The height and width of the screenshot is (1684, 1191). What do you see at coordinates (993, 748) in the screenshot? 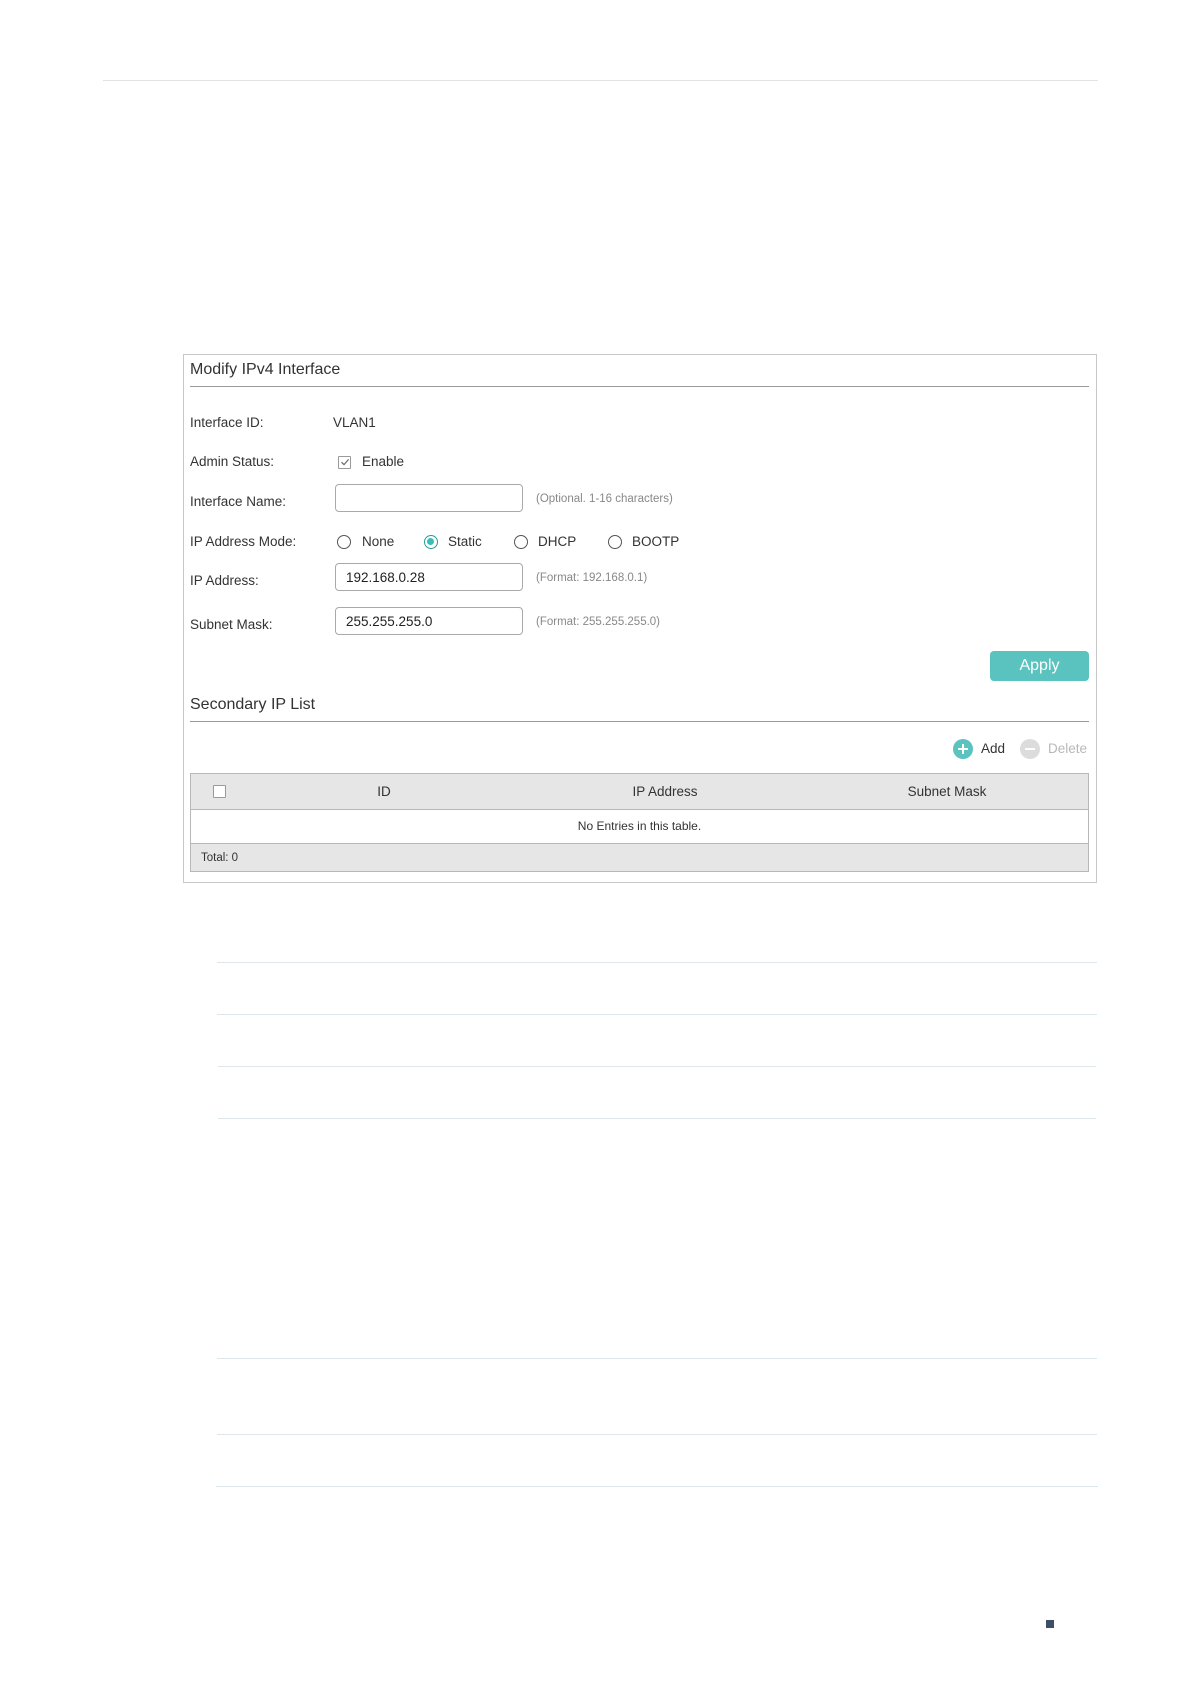
I see `add-label: Add` at bounding box center [993, 748].